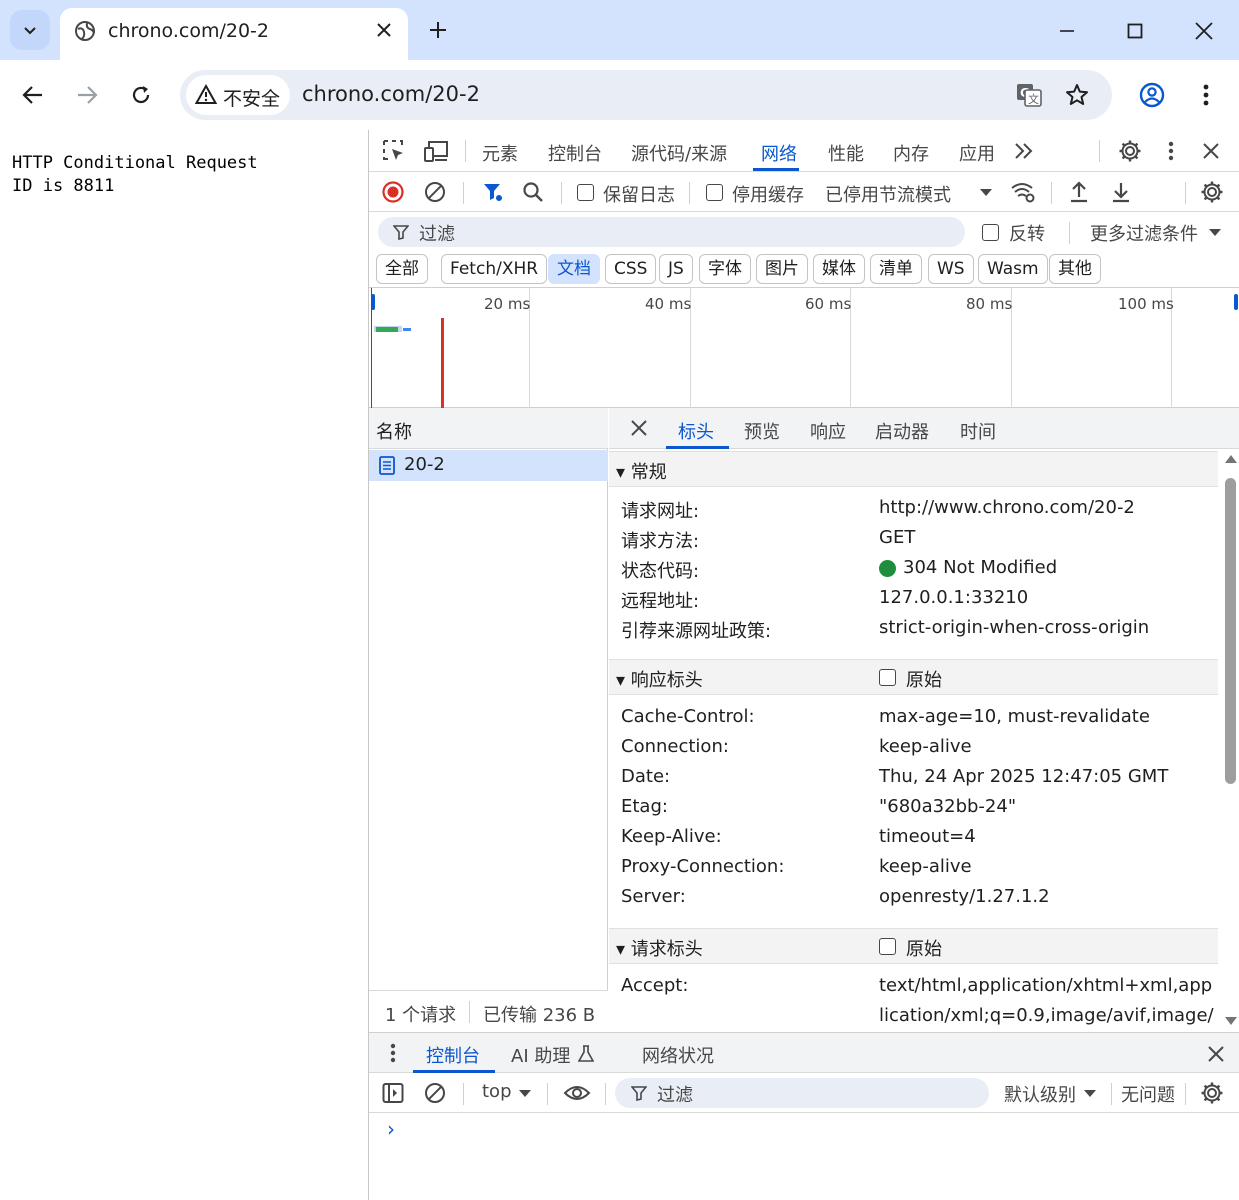 Image resolution: width=1239 pixels, height=1200 pixels. Describe the element at coordinates (1211, 151) in the screenshot. I see `devtools-close-button` at that location.